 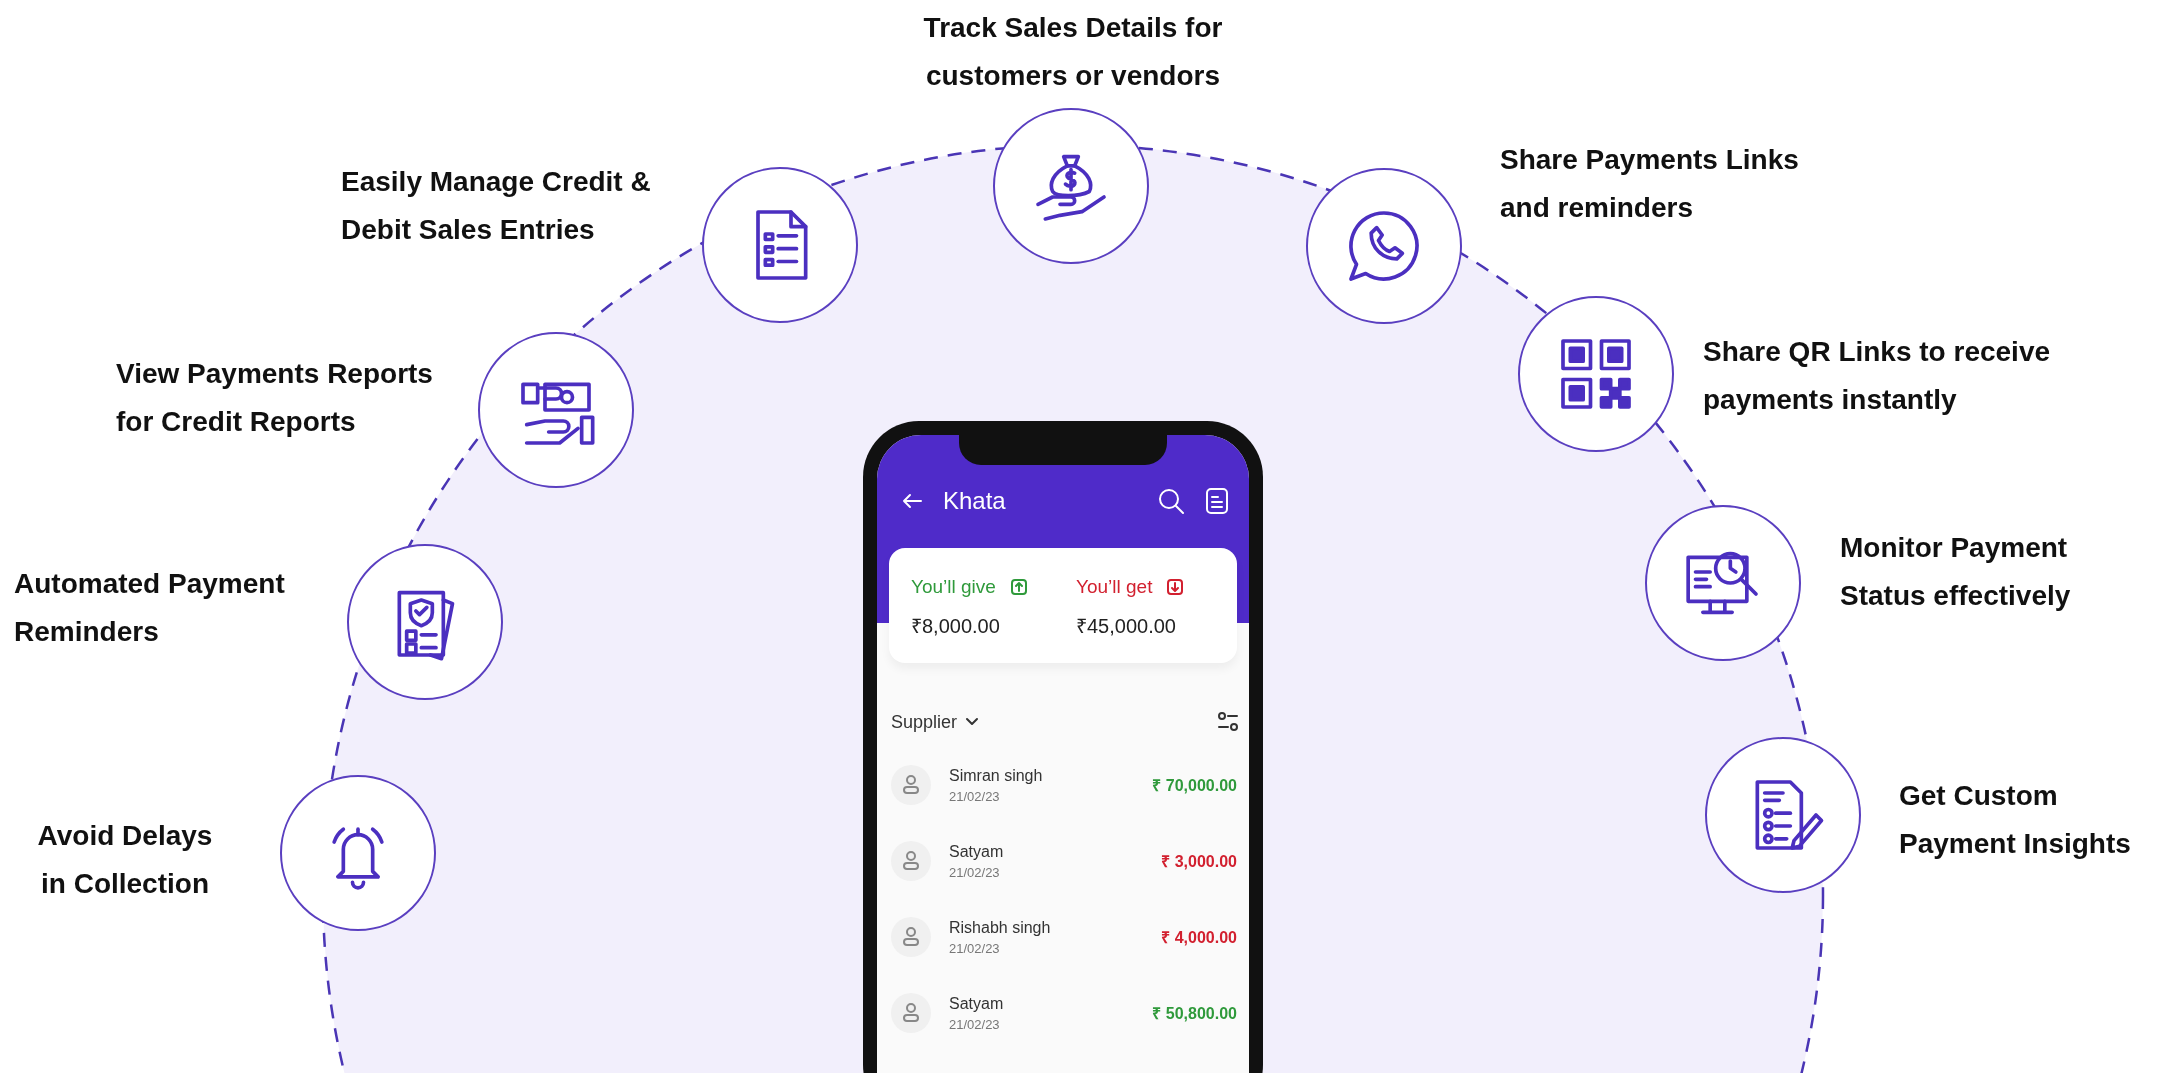 I want to click on balance-amount: ₹8,000.00, so click(x=956, y=626).